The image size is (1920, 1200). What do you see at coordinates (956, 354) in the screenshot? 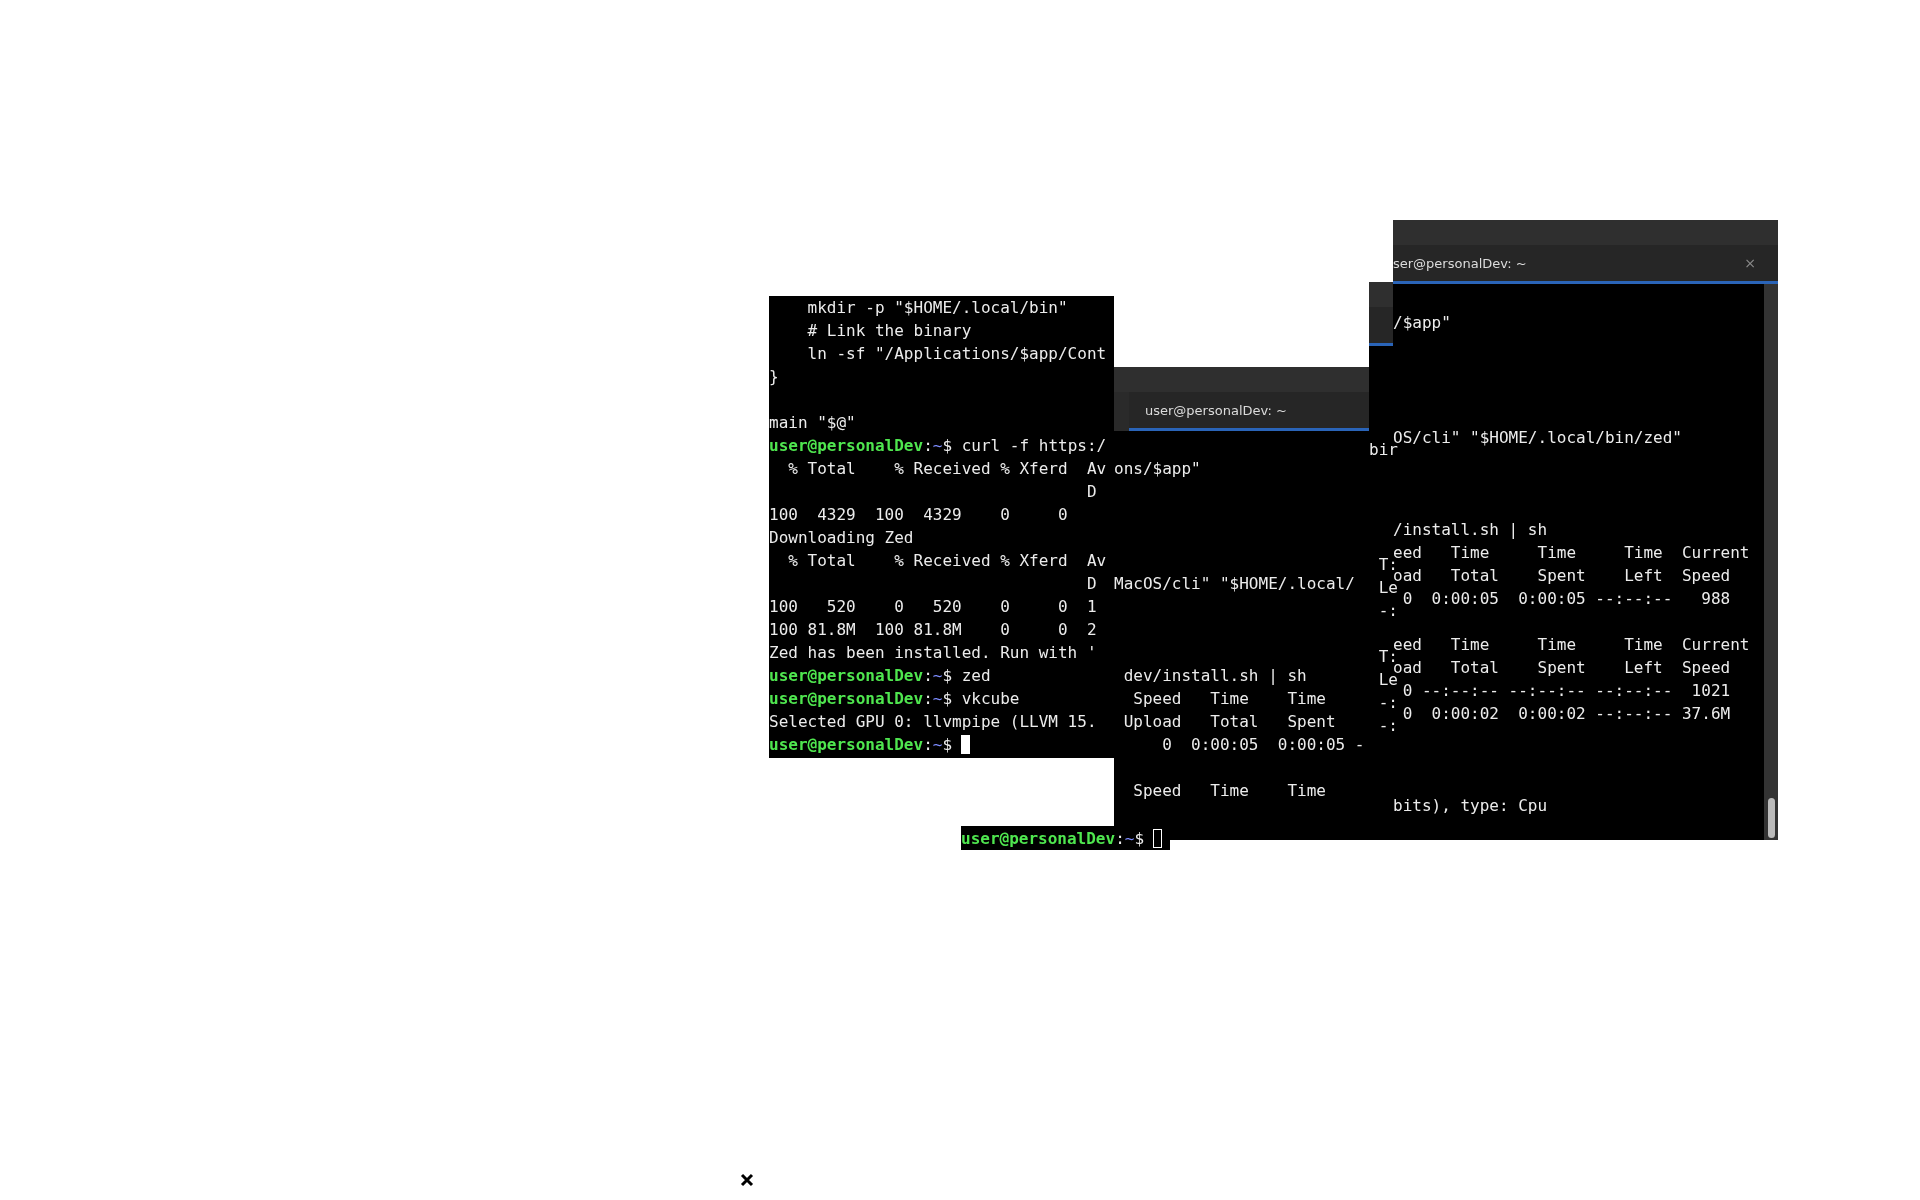
I see `terminal-line: ln -sf "/Applications/$app/Cont` at bounding box center [956, 354].